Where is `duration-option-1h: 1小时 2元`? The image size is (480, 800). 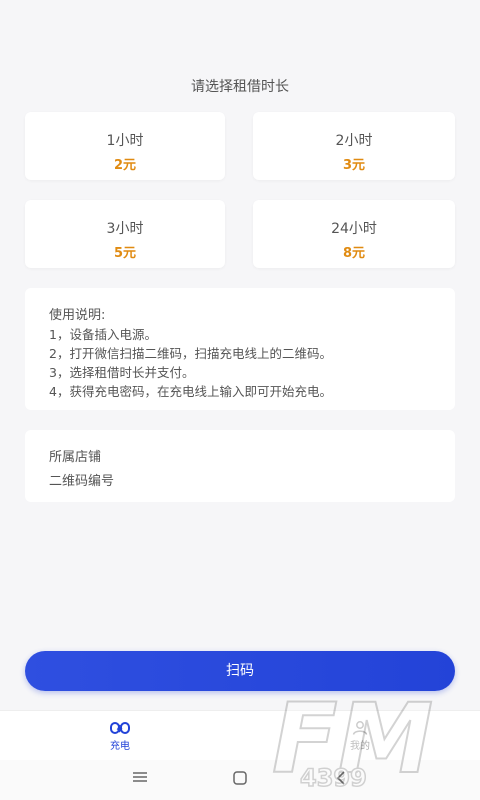
duration-option-1h: 1小时 2元 is located at coordinates (125, 146).